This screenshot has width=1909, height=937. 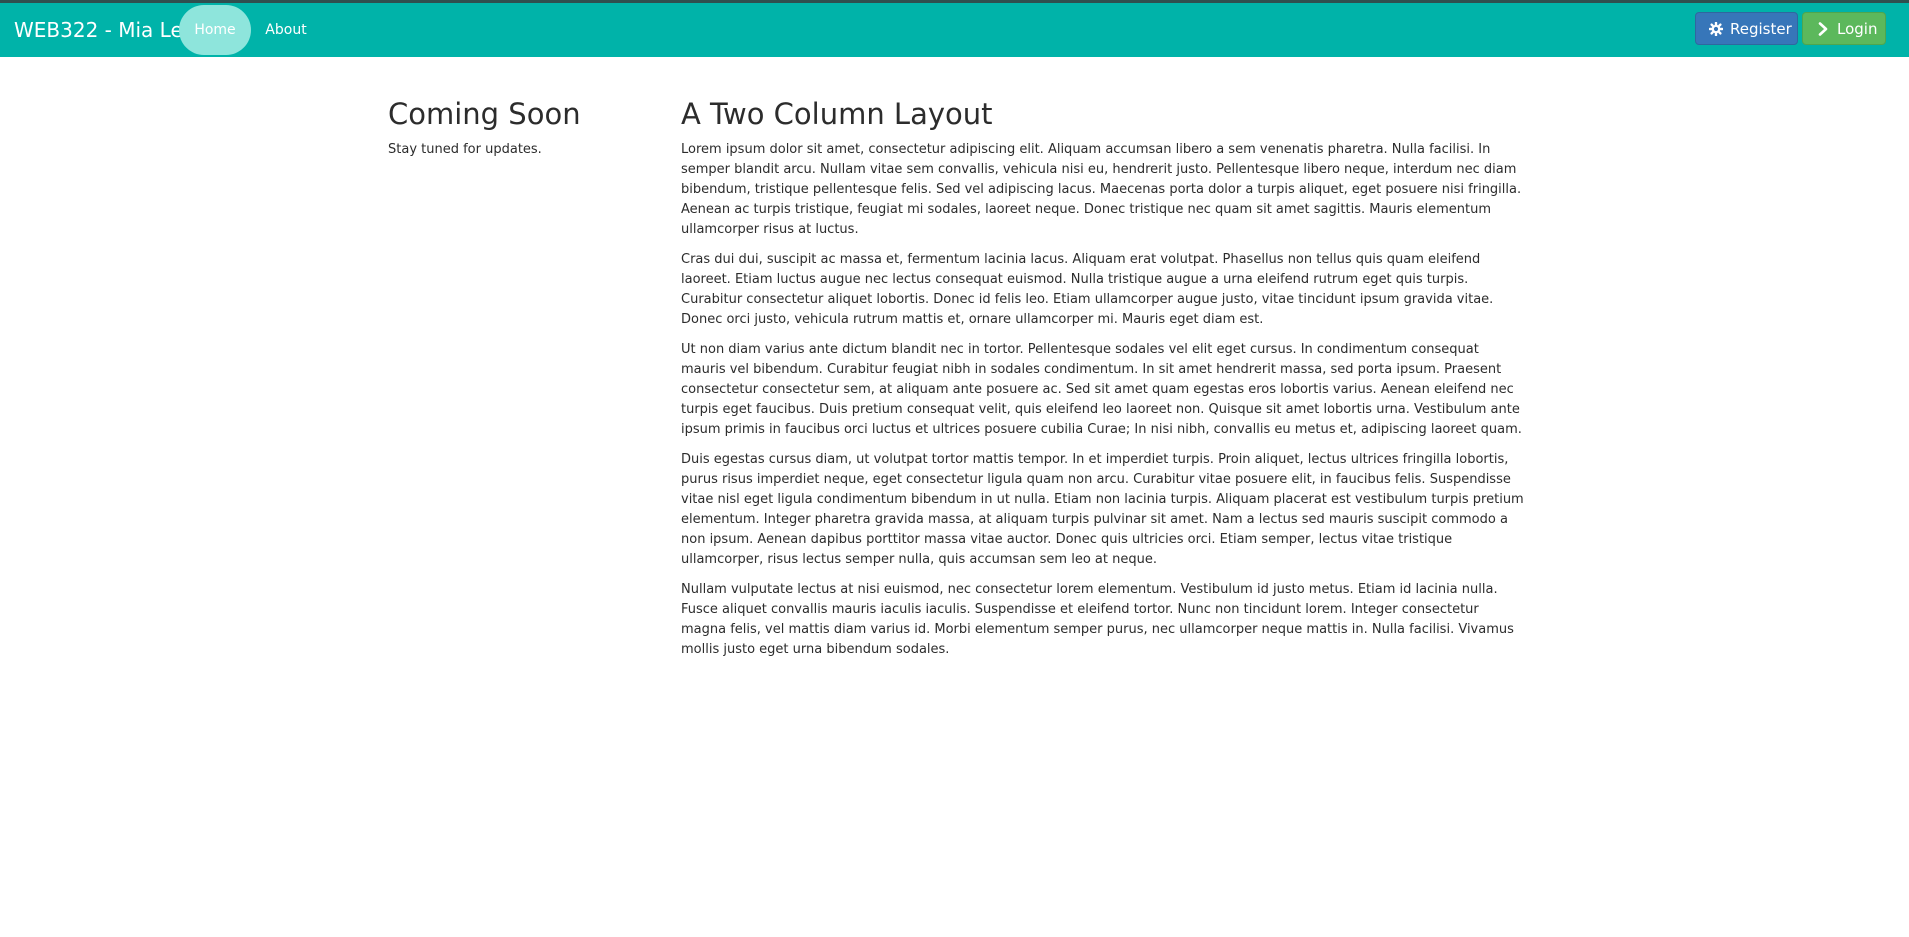 What do you see at coordinates (215, 30) in the screenshot?
I see `nav-home-link: Home` at bounding box center [215, 30].